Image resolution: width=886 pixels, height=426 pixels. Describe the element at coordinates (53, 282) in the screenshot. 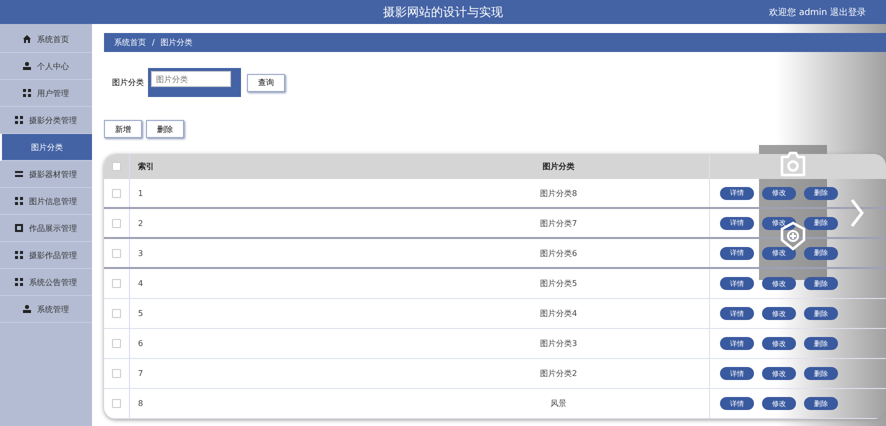

I see `sidebar-label: 系统公告管理` at that location.